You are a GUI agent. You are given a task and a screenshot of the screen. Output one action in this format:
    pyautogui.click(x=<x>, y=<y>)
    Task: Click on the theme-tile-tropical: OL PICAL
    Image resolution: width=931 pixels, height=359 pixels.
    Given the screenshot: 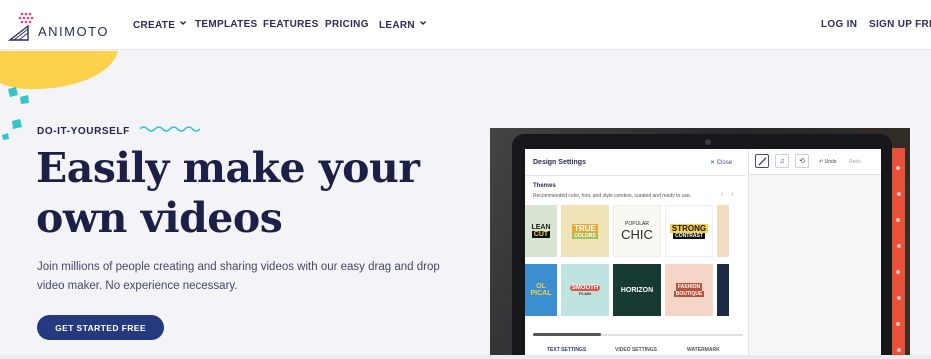 What is the action you would take?
    pyautogui.click(x=541, y=290)
    